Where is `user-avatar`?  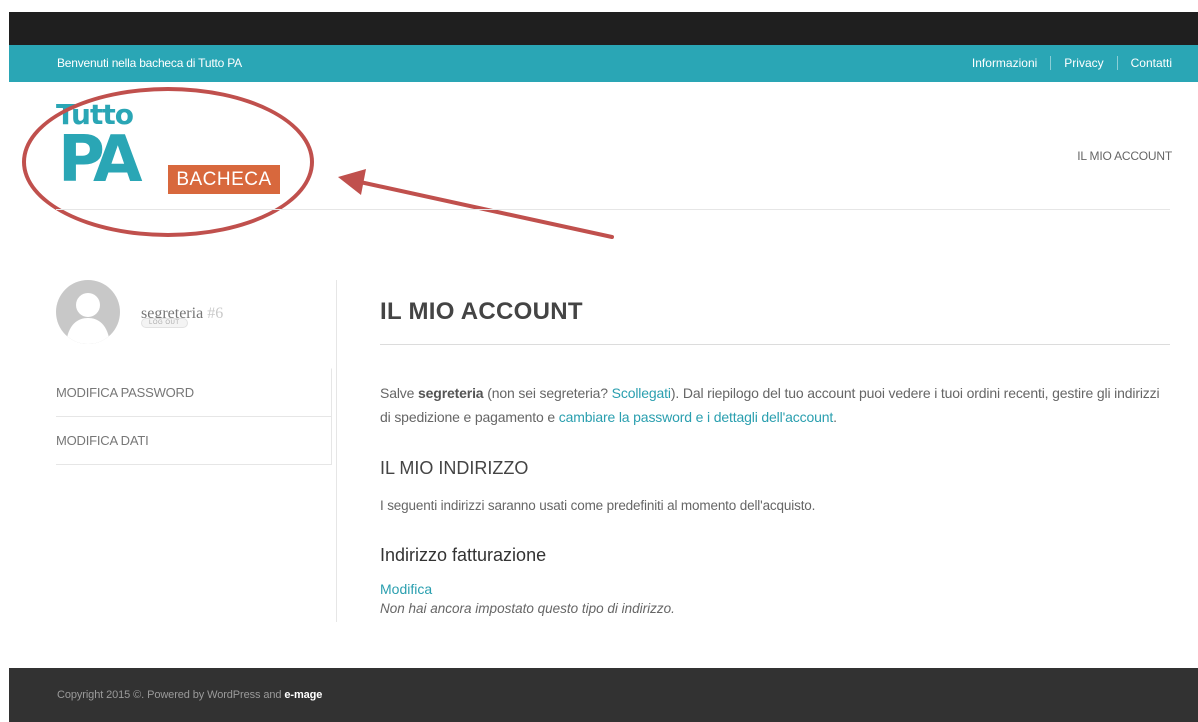 user-avatar is located at coordinates (88, 312).